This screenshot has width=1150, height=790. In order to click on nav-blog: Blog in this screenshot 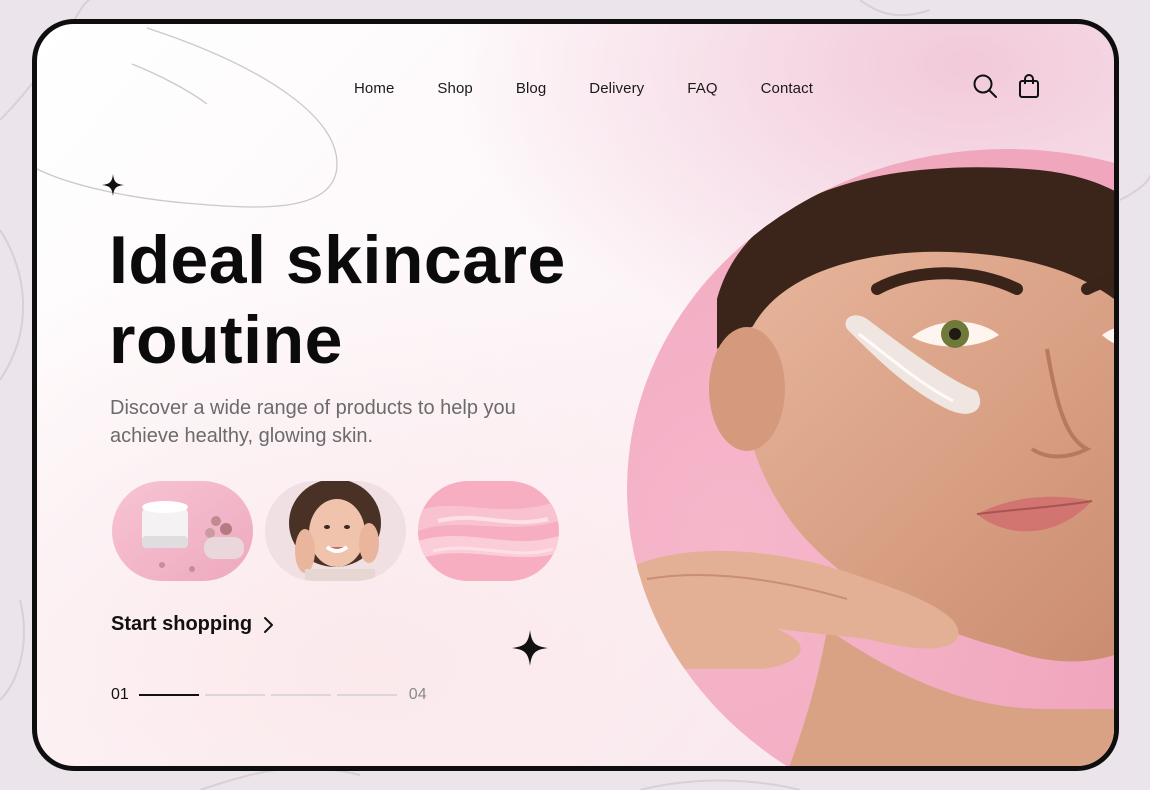, I will do `click(531, 88)`.